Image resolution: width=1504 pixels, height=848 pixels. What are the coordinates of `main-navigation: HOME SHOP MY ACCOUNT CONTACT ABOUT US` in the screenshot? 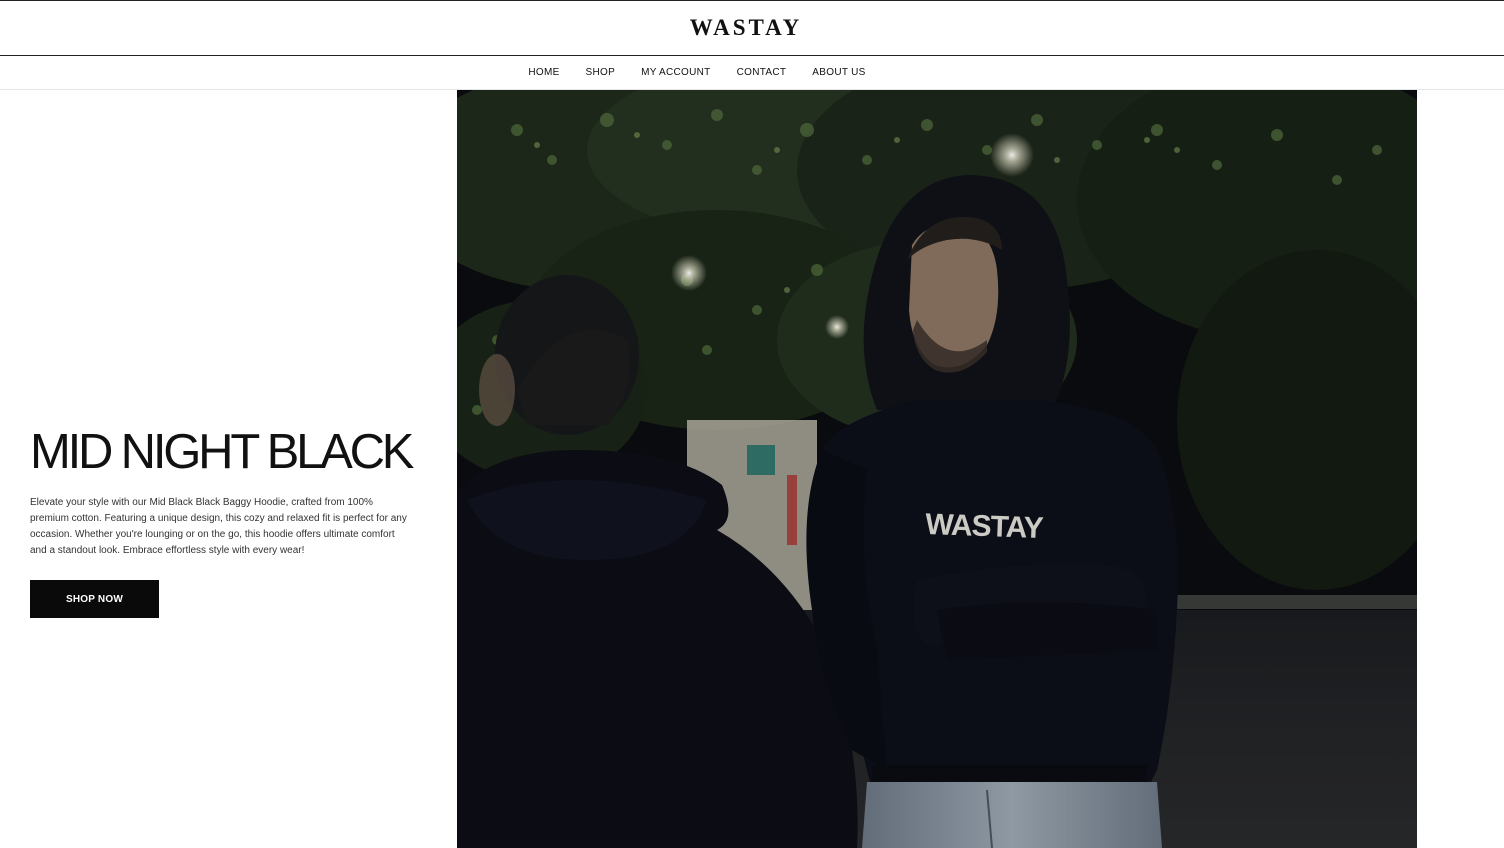 It's located at (752, 73).